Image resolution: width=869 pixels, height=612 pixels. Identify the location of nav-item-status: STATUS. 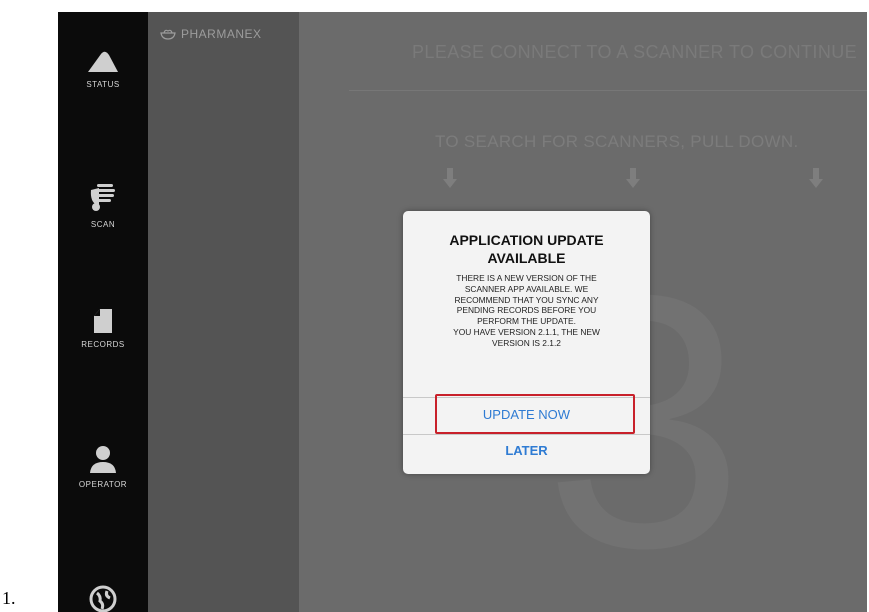
(103, 67).